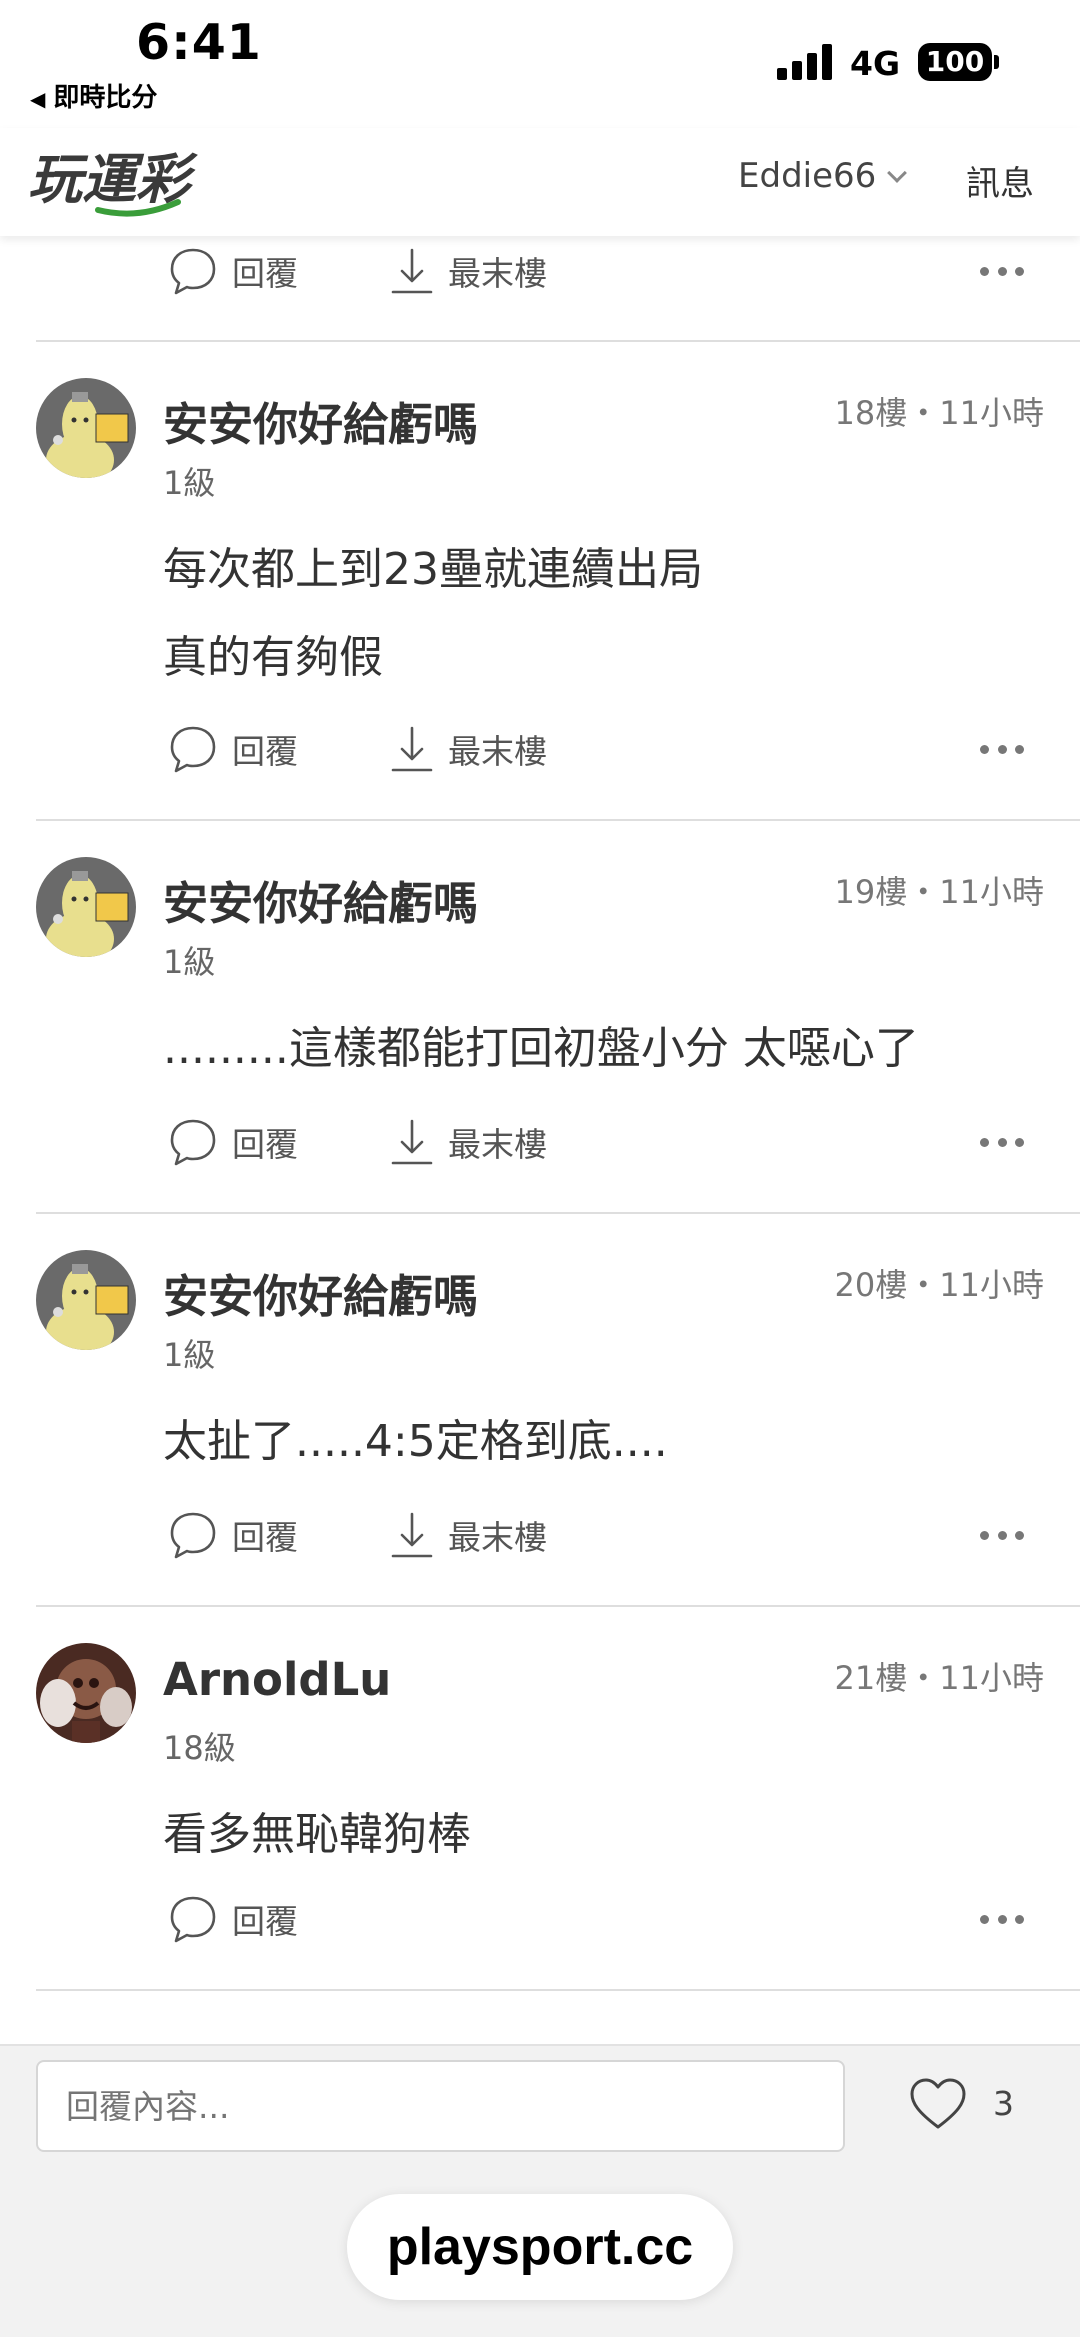 The height and width of the screenshot is (2337, 1080). I want to click on post-content-line: 每次都上到23壘就連續出局, so click(433, 569).